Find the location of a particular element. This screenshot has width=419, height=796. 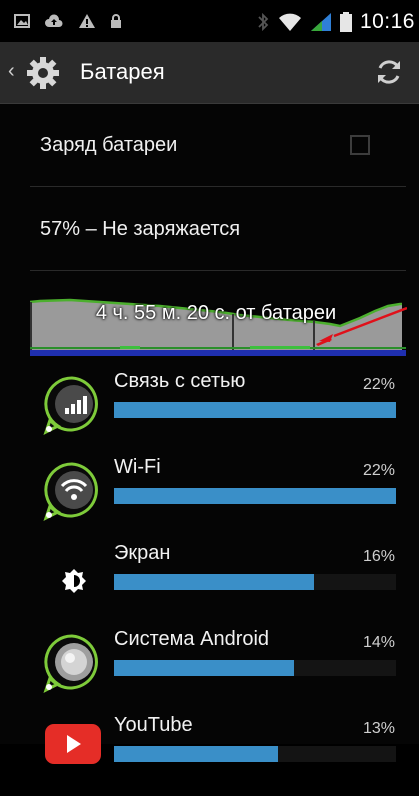

list-item-youtube: YouTube 13% is located at coordinates (209, 753).